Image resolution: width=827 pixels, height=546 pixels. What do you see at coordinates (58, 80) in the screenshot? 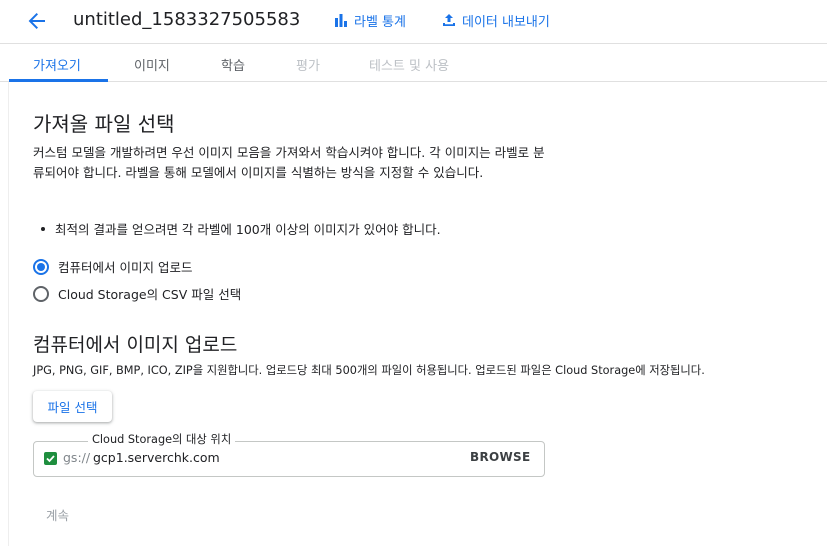
I see `active-tab-indicator` at bounding box center [58, 80].